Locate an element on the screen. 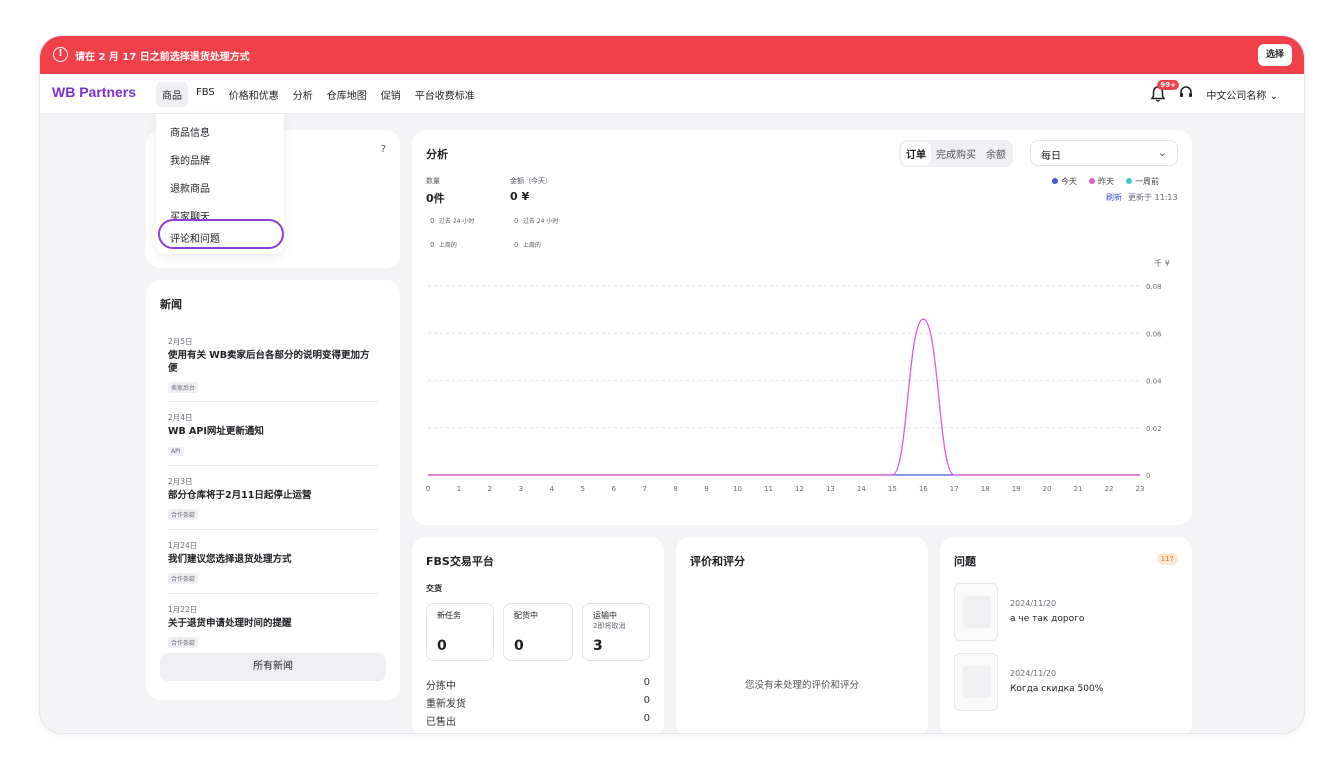 This screenshot has height=770, width=1344. y-tick-label: 0 is located at coordinates (1148, 476).